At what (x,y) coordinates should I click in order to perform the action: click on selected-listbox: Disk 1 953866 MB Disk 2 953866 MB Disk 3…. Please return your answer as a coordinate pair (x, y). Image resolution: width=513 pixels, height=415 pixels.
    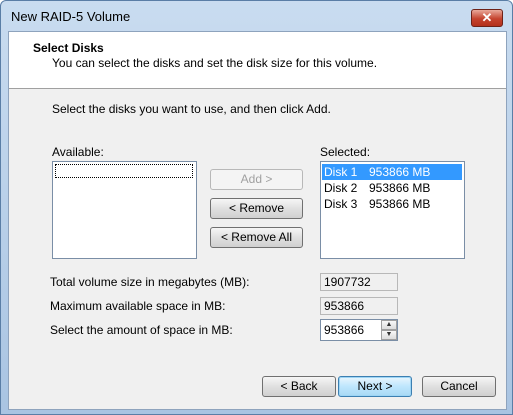
    Looking at the image, I should click on (392, 210).